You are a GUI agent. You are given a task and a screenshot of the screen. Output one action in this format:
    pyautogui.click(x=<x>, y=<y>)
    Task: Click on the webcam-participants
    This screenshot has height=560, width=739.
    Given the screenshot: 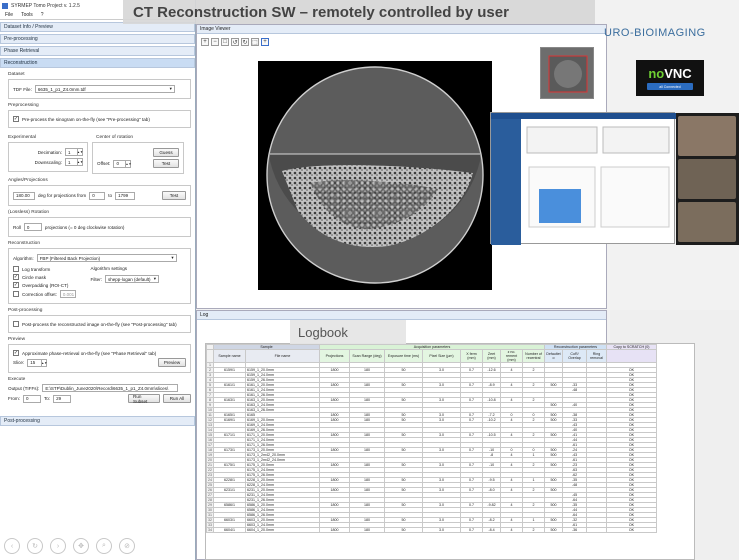 What is the action you would take?
    pyautogui.click(x=707, y=179)
    